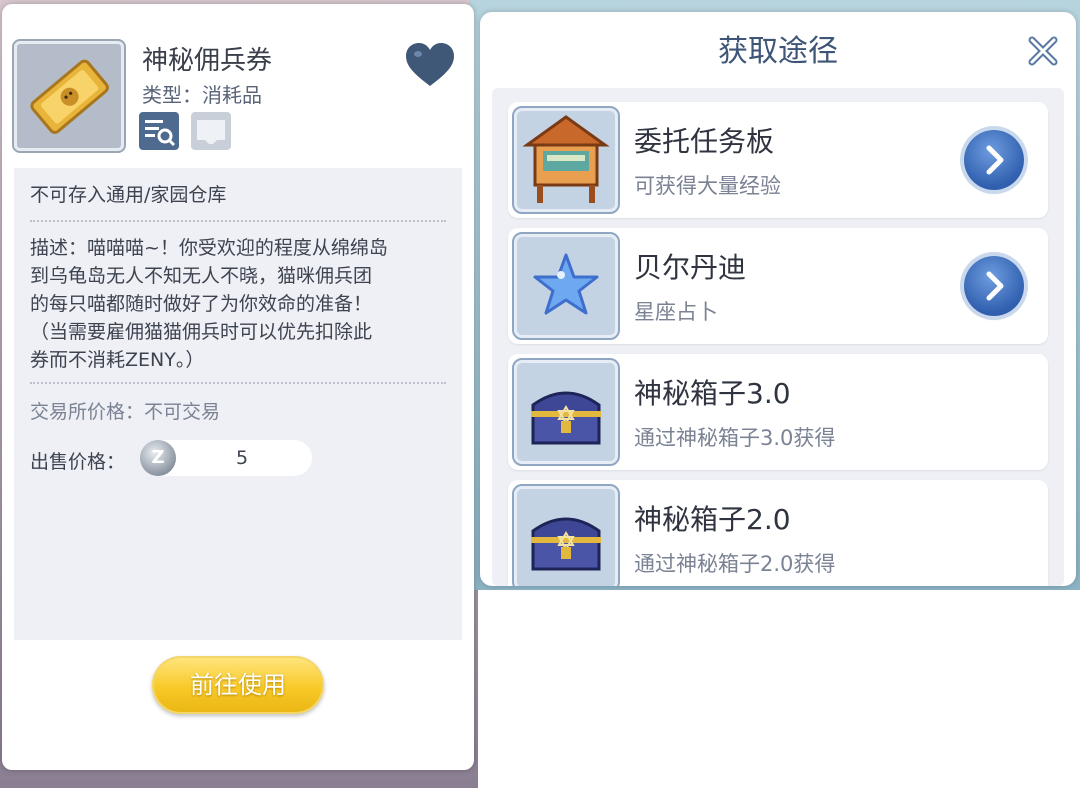  Describe the element at coordinates (160, 133) in the screenshot. I see `magnifier-icon` at that location.